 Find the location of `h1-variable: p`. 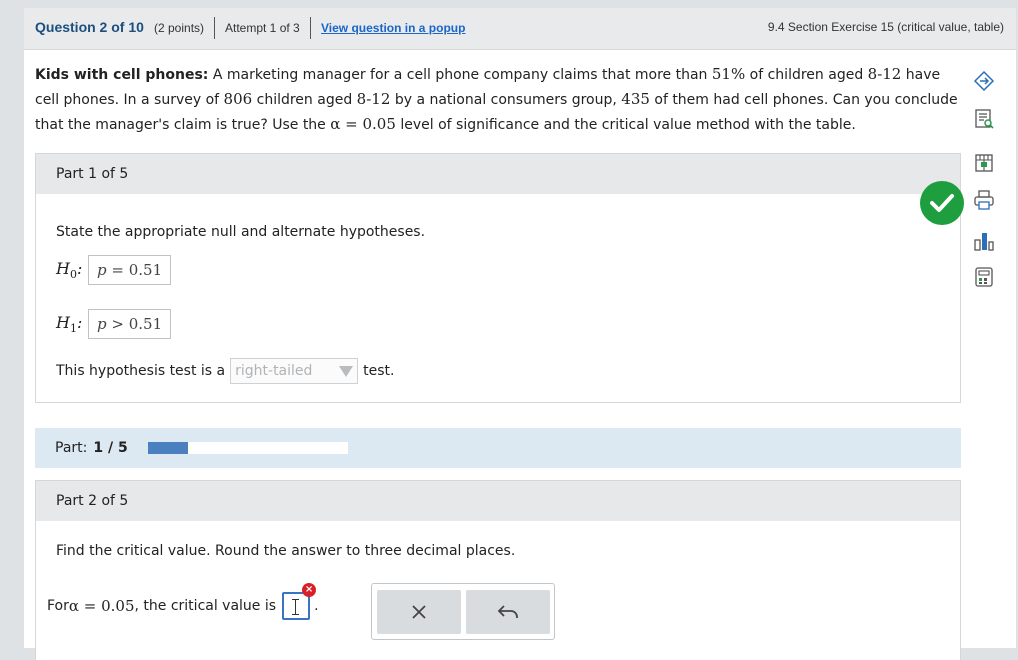

h1-variable: p is located at coordinates (102, 324).